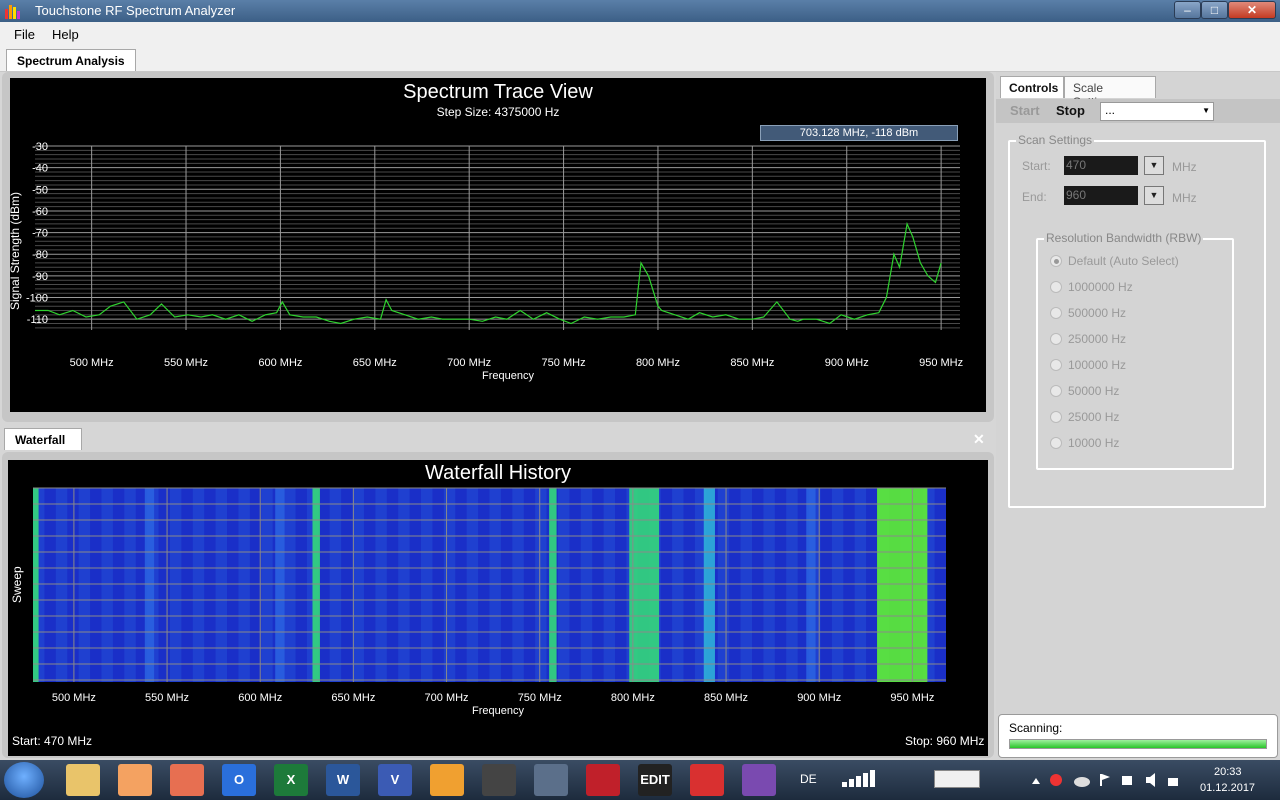 This screenshot has width=1280, height=800. Describe the element at coordinates (863, 779) in the screenshot. I see `signal-bars-icon` at that location.